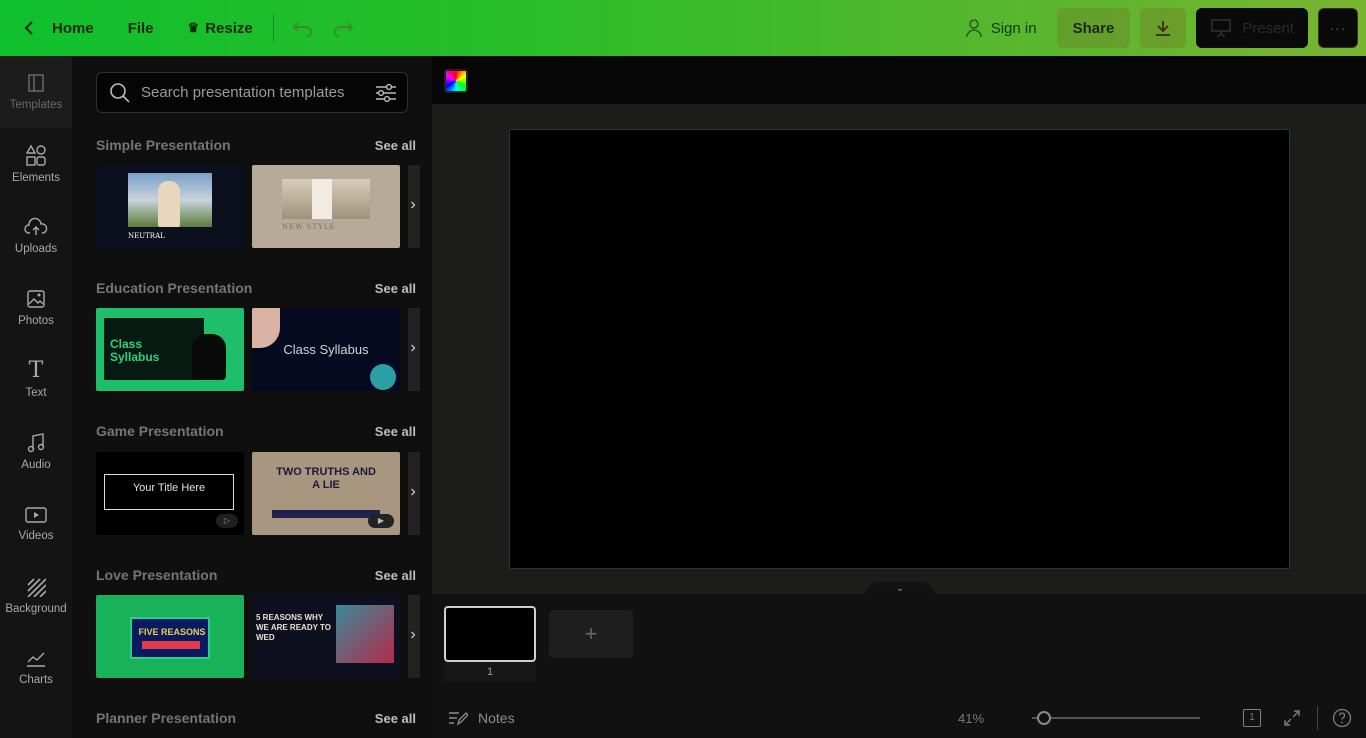  What do you see at coordinates (36, 83) in the screenshot?
I see `template-icon` at bounding box center [36, 83].